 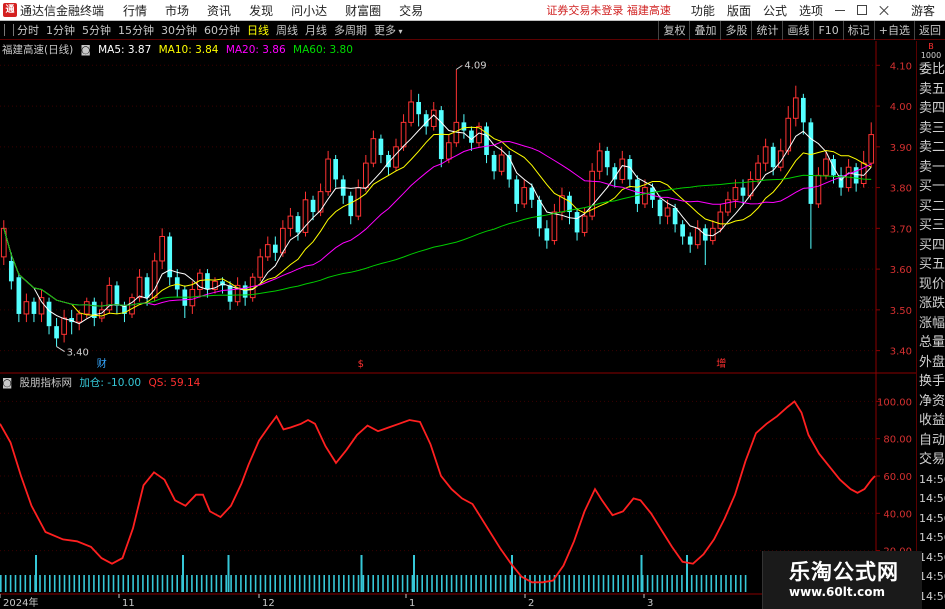 What do you see at coordinates (827, 30) in the screenshot?
I see `tool-f10: F10` at bounding box center [827, 30].